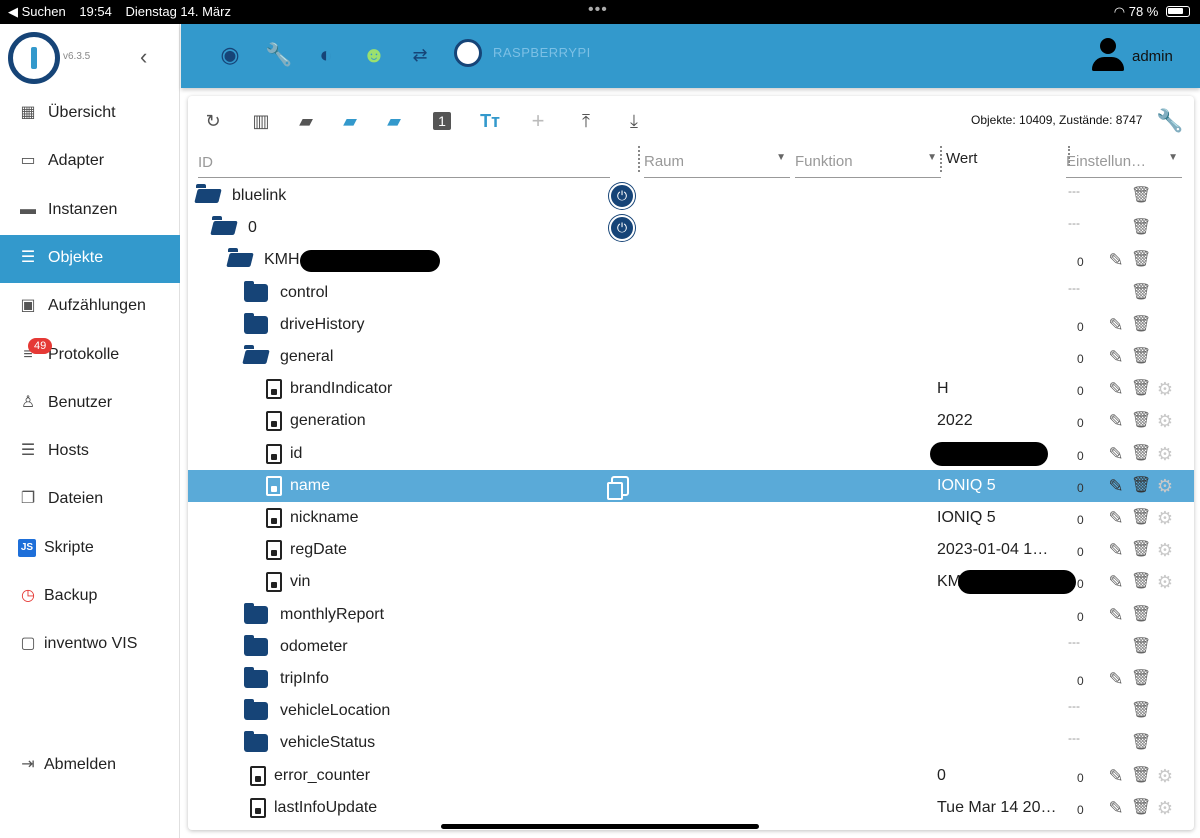 Image resolution: width=1200 pixels, height=838 pixels. I want to click on tree-row-vehiclestatus: vehicleStatus --- 🗑, so click(691, 743).